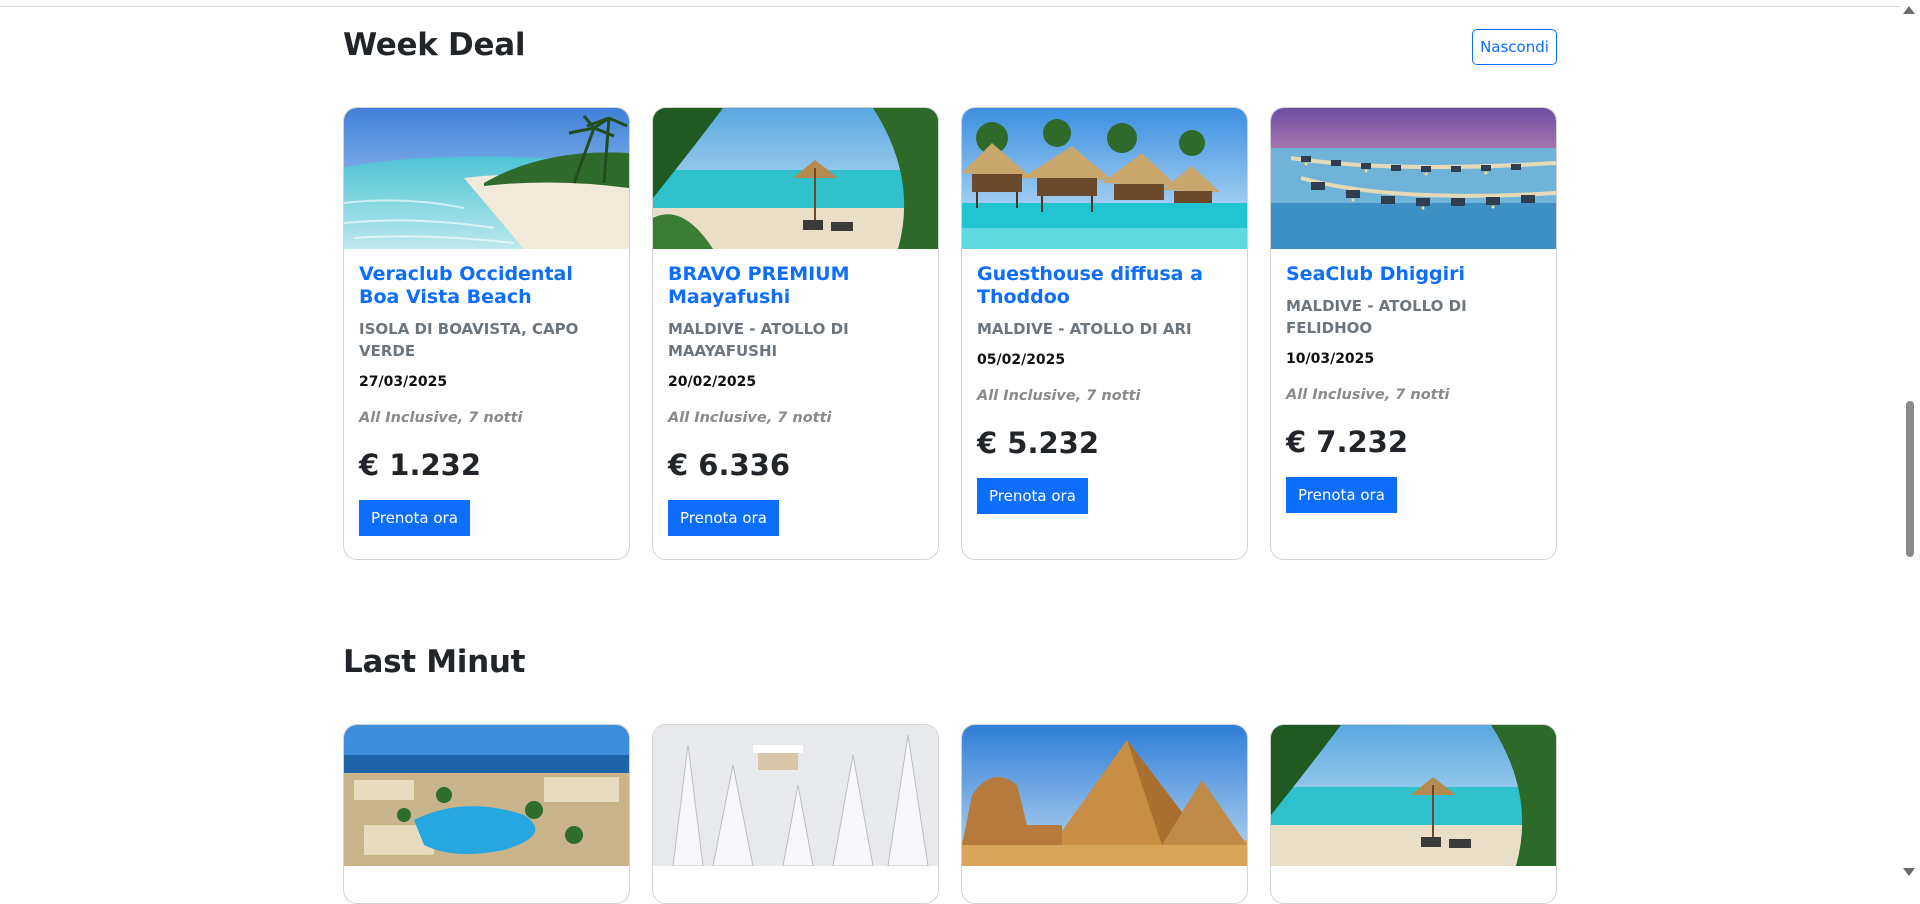 The image size is (1920, 904). I want to click on top-divider, so click(950, 6).